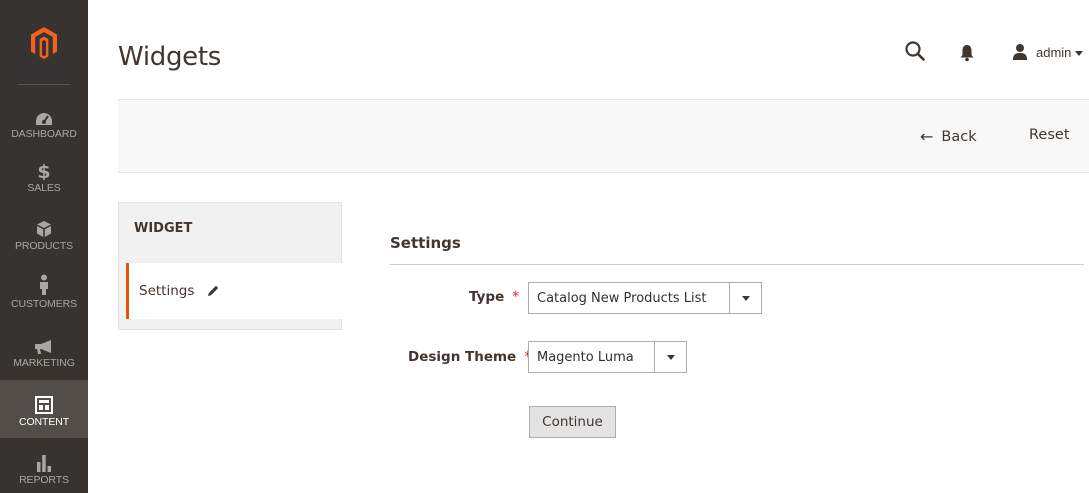 The height and width of the screenshot is (493, 1089). Describe the element at coordinates (44, 422) in the screenshot. I see `sidebar-item-label: CONTENT` at that location.